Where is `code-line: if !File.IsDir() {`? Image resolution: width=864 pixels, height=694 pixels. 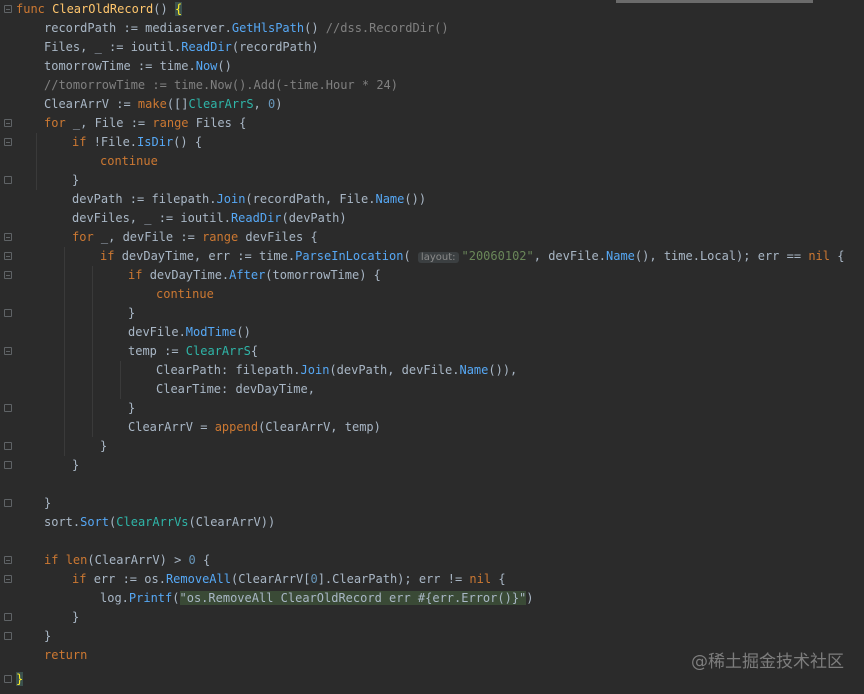 code-line: if !File.IsDir() { is located at coordinates (137, 142).